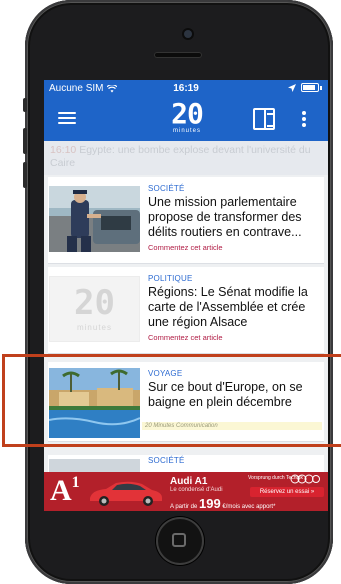  I want to click on ad-title: Audi A1, so click(189, 481).